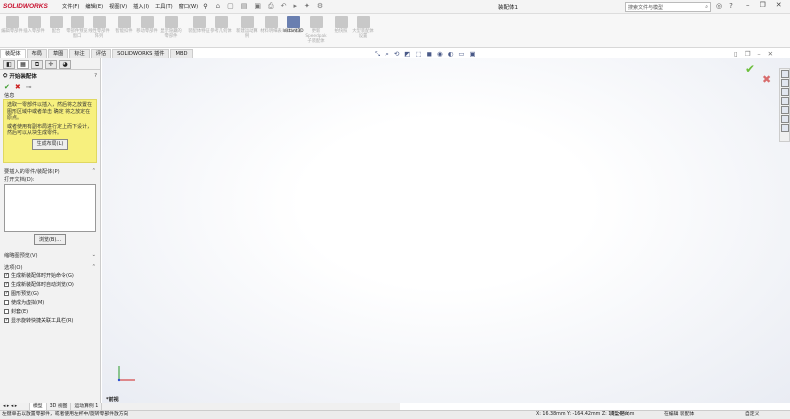 The width and height of the screenshot is (790, 419). What do you see at coordinates (284, 6) in the screenshot?
I see `undo-icon: ↶` at bounding box center [284, 6].